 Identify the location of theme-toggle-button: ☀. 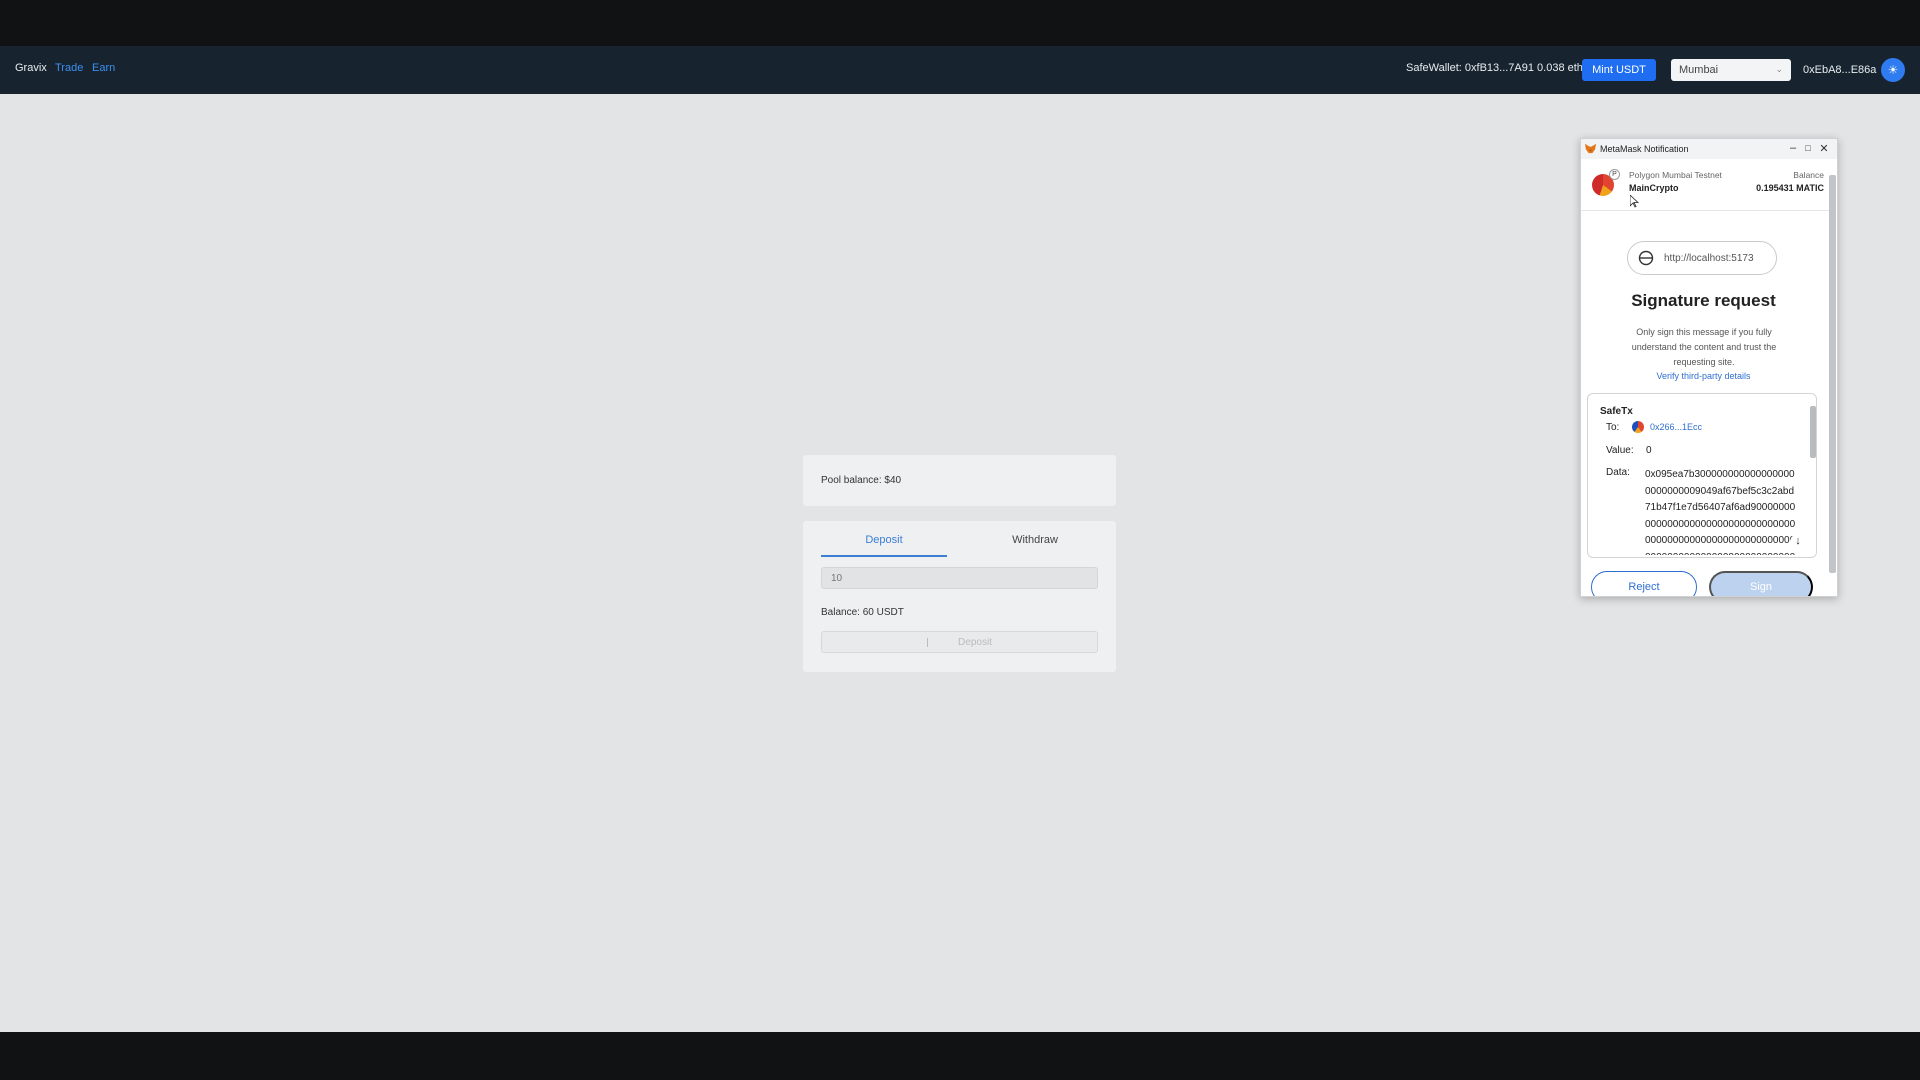
(1893, 70).